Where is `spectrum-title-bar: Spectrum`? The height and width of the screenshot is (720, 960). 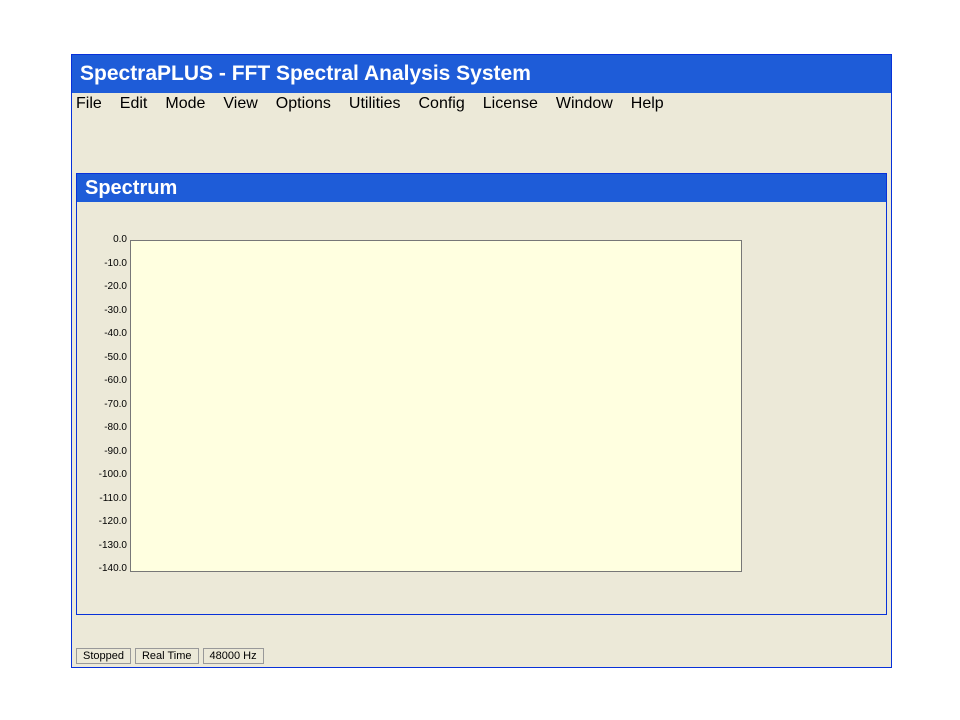
spectrum-title-bar: Spectrum is located at coordinates (481, 188).